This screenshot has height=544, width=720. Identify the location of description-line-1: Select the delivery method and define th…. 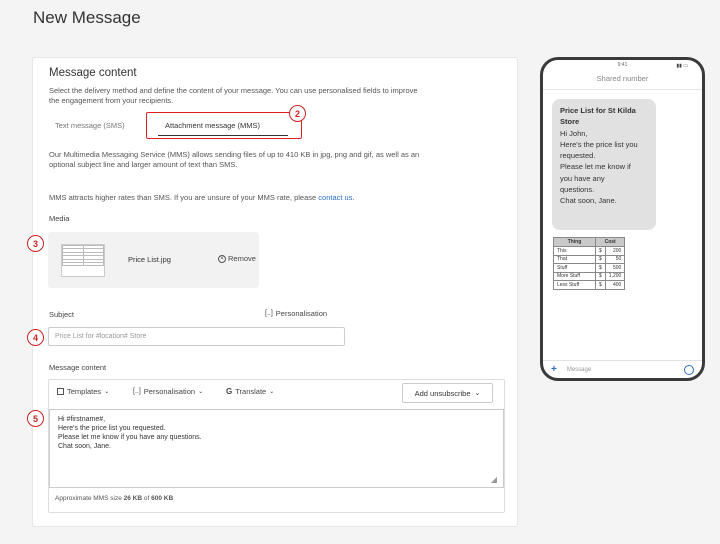
(233, 90).